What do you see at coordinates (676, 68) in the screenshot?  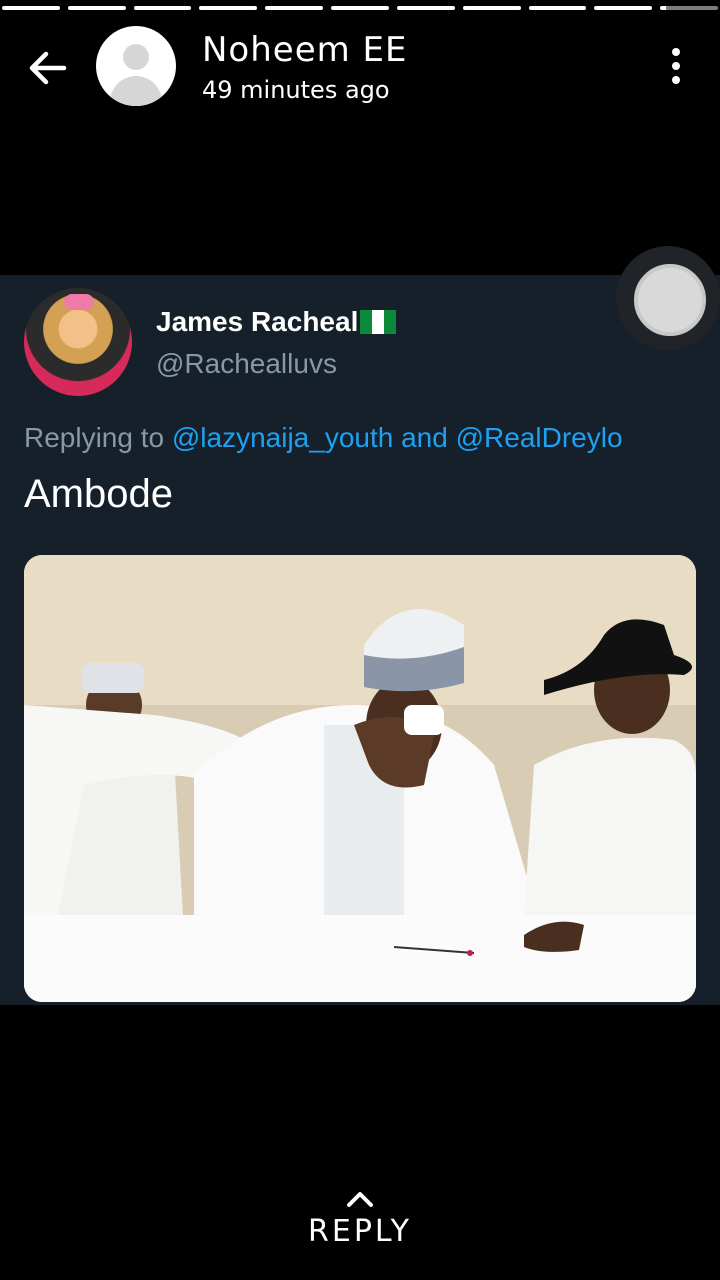 I see `more-vert-icon` at bounding box center [676, 68].